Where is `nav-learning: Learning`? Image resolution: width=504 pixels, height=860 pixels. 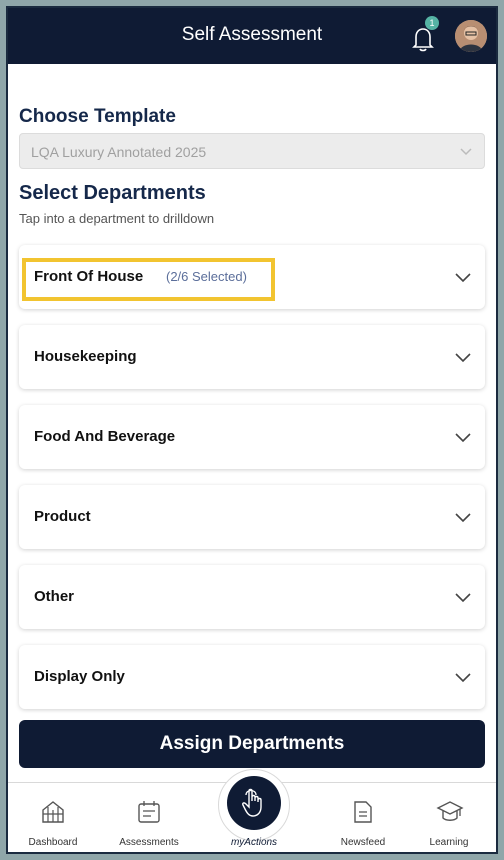
nav-learning: Learning is located at coordinates (449, 817).